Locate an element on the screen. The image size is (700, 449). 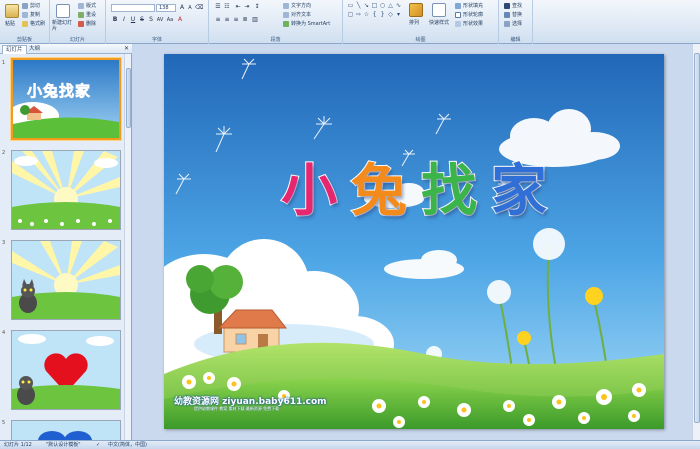
shape-triangle: △ is located at coordinates (390, 5).